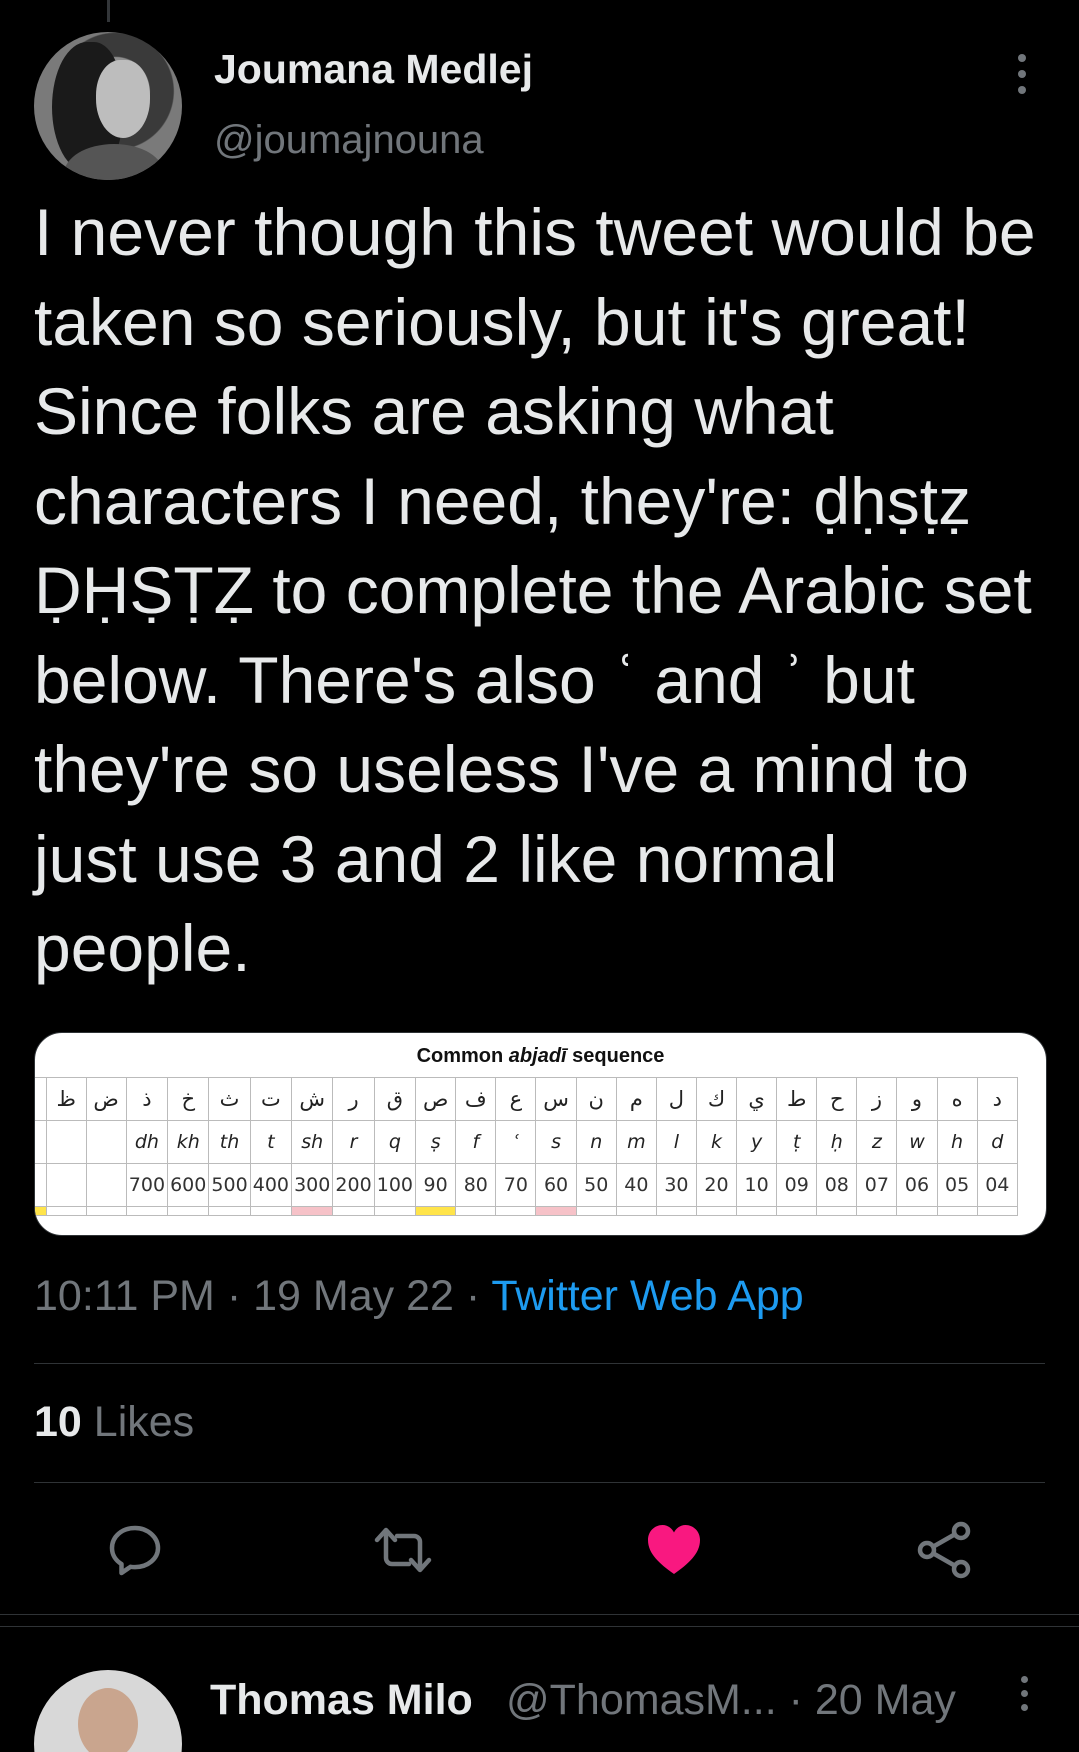 The image size is (1079, 1752). What do you see at coordinates (41, 1142) in the screenshot?
I see `abjad-transliteration-cell: /` at bounding box center [41, 1142].